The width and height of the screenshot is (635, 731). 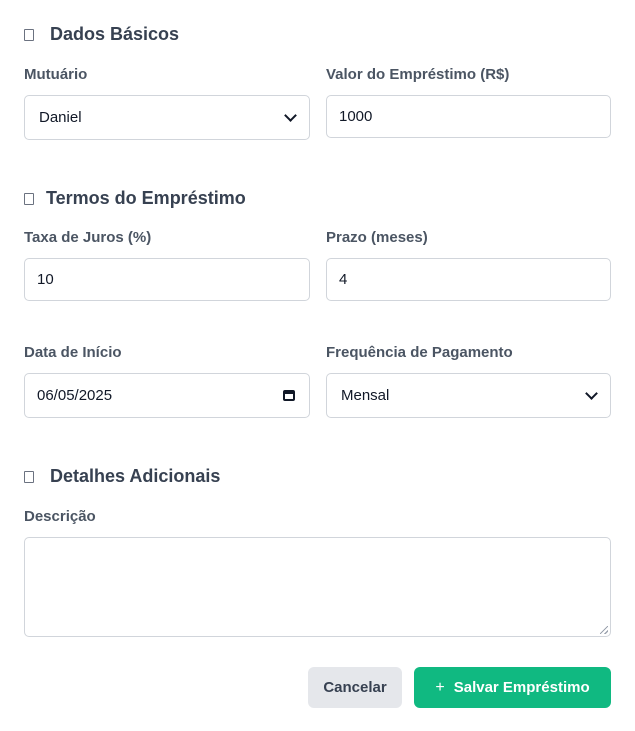 I want to click on borrower-label: Mutuário, so click(x=56, y=74).